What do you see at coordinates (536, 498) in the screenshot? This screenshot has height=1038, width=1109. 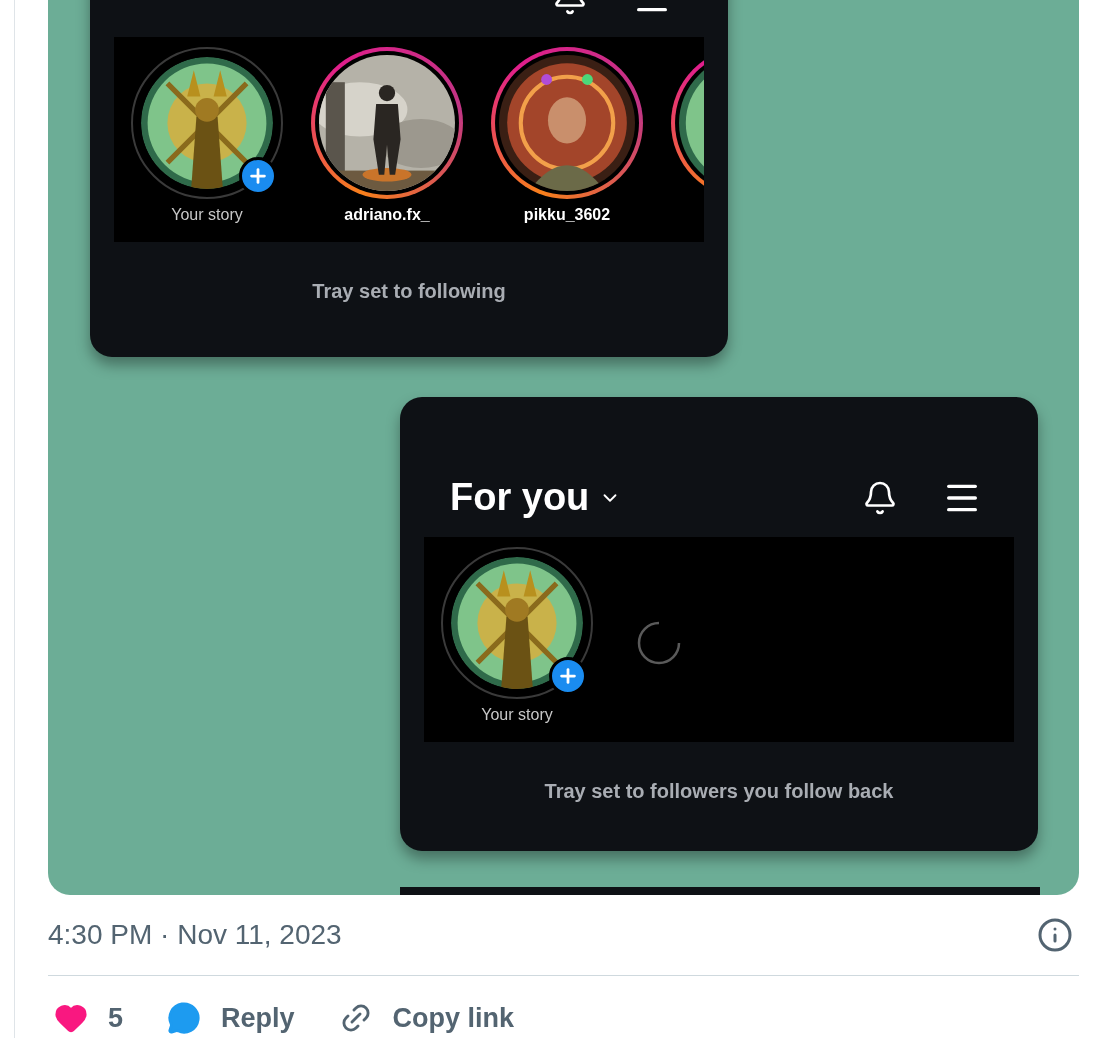 I see `feed-selector: For you` at bounding box center [536, 498].